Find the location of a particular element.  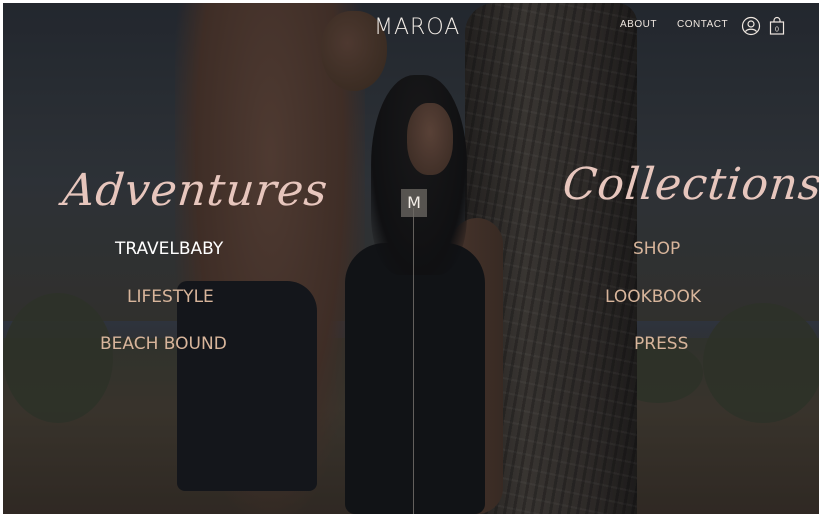

collections-heading: Collections is located at coordinates (689, 184).